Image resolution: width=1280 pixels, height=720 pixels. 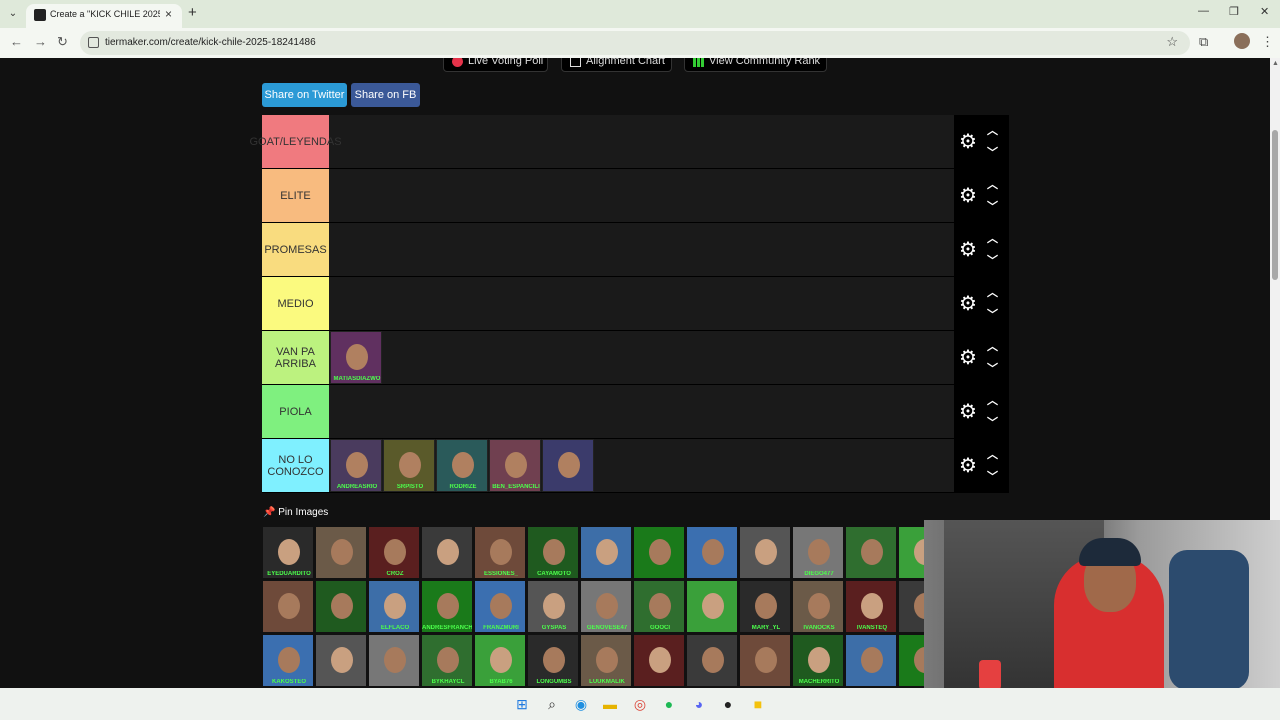 What do you see at coordinates (288, 660) in the screenshot?
I see `pool-image: KAKOSTEO` at bounding box center [288, 660].